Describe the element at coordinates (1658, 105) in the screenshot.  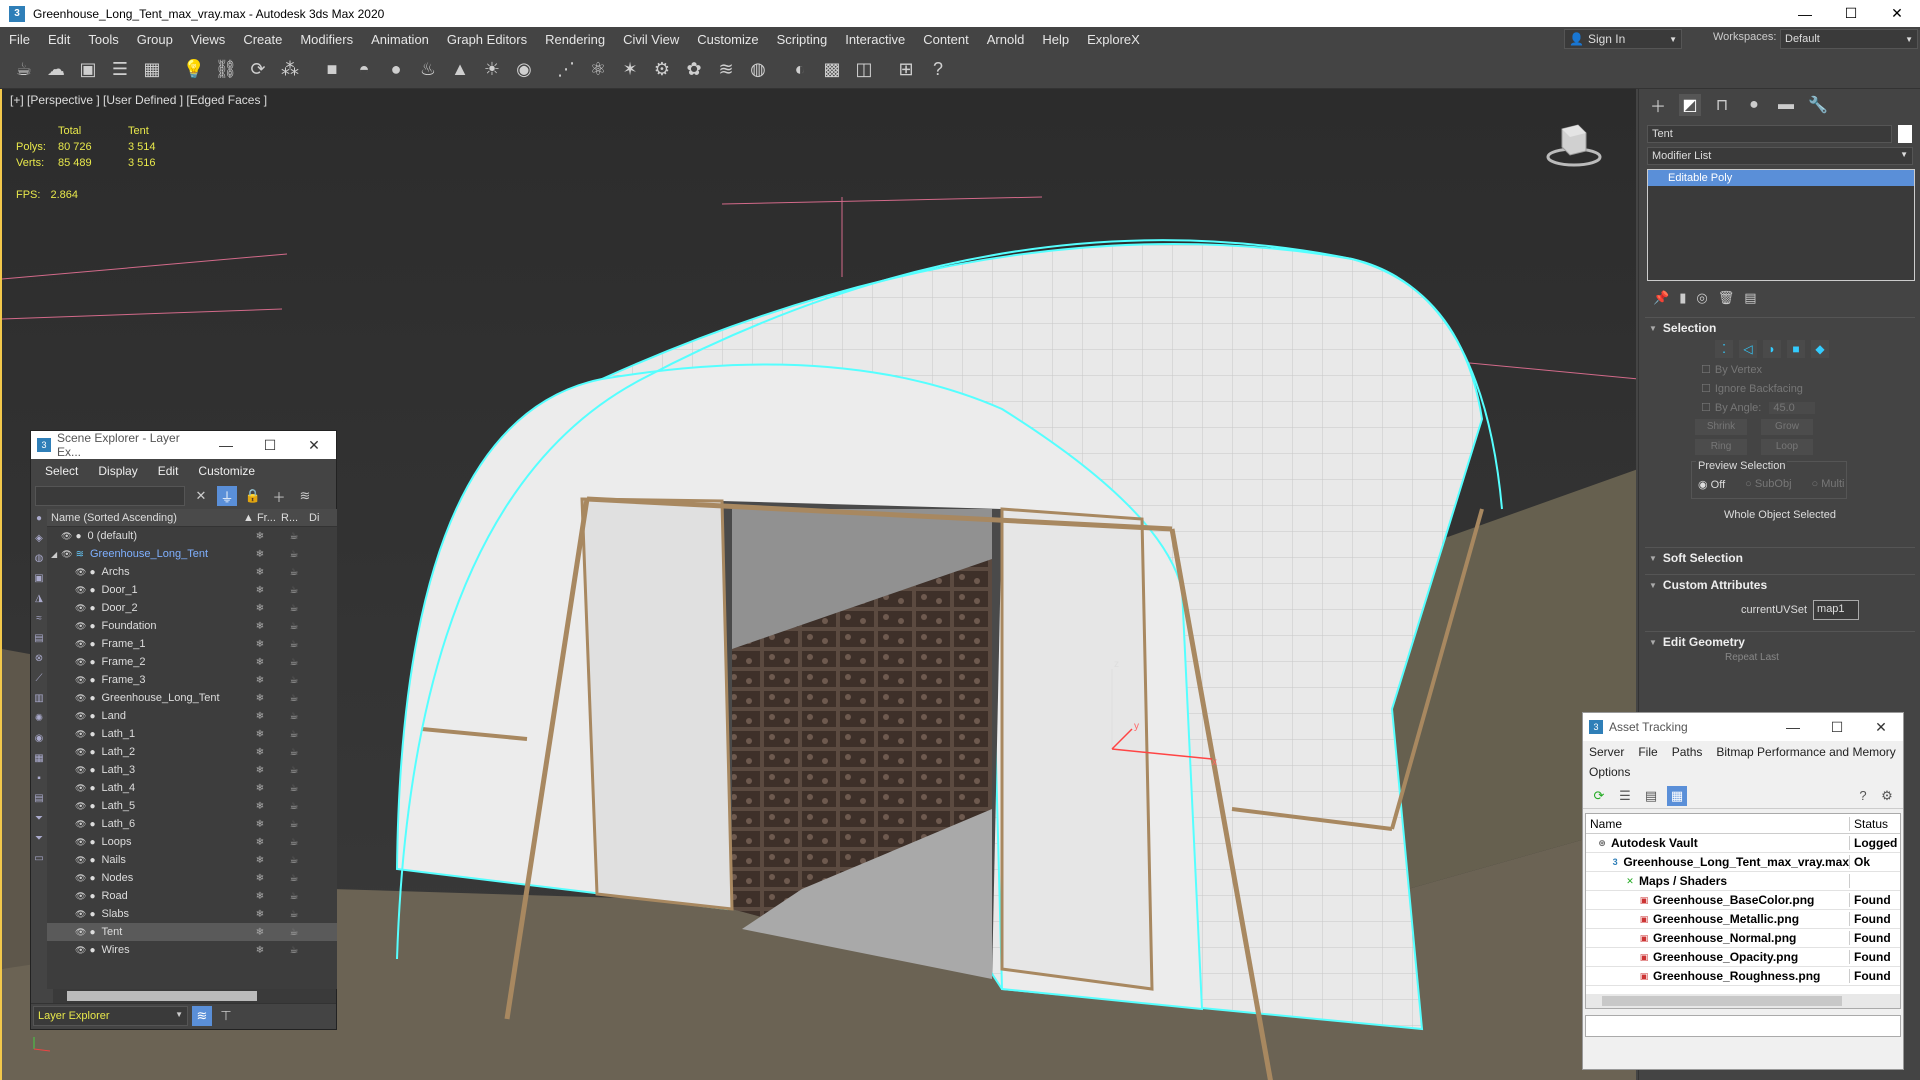
I see `create-tab-icon: ＋` at that location.